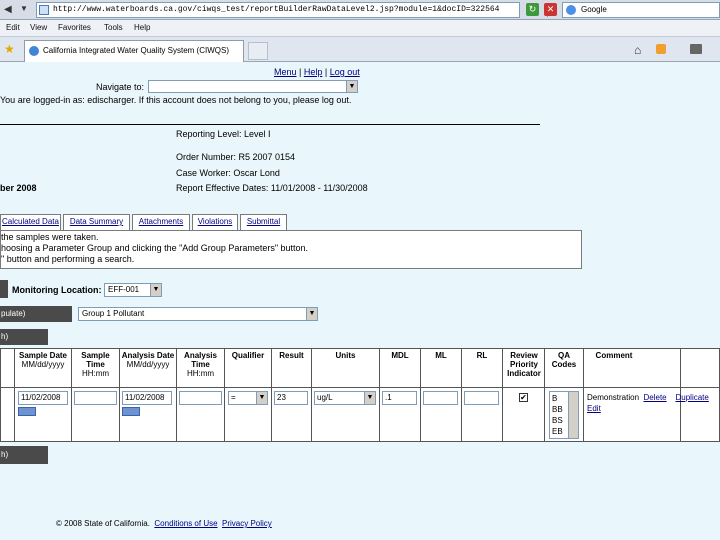  I want to click on search-section-header: h), so click(24, 337).